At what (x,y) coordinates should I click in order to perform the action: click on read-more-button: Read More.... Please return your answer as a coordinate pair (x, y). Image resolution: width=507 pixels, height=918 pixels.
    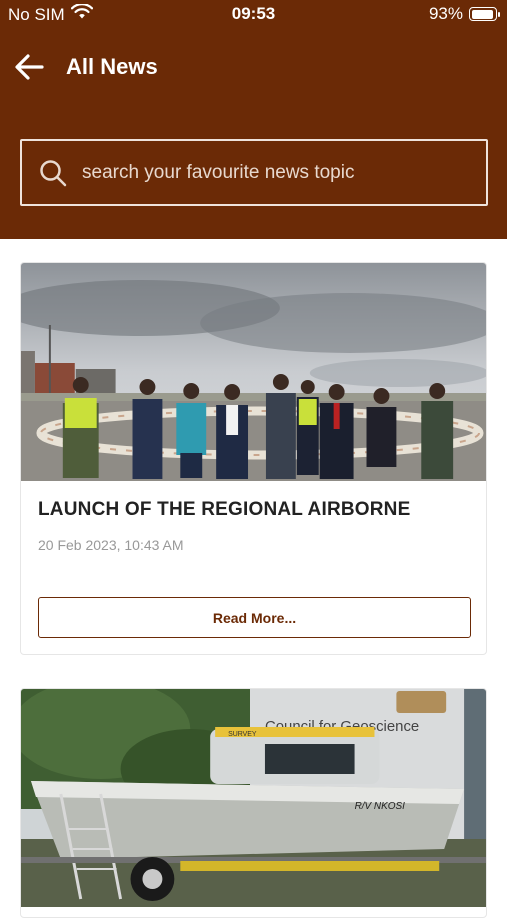
    Looking at the image, I should click on (254, 617).